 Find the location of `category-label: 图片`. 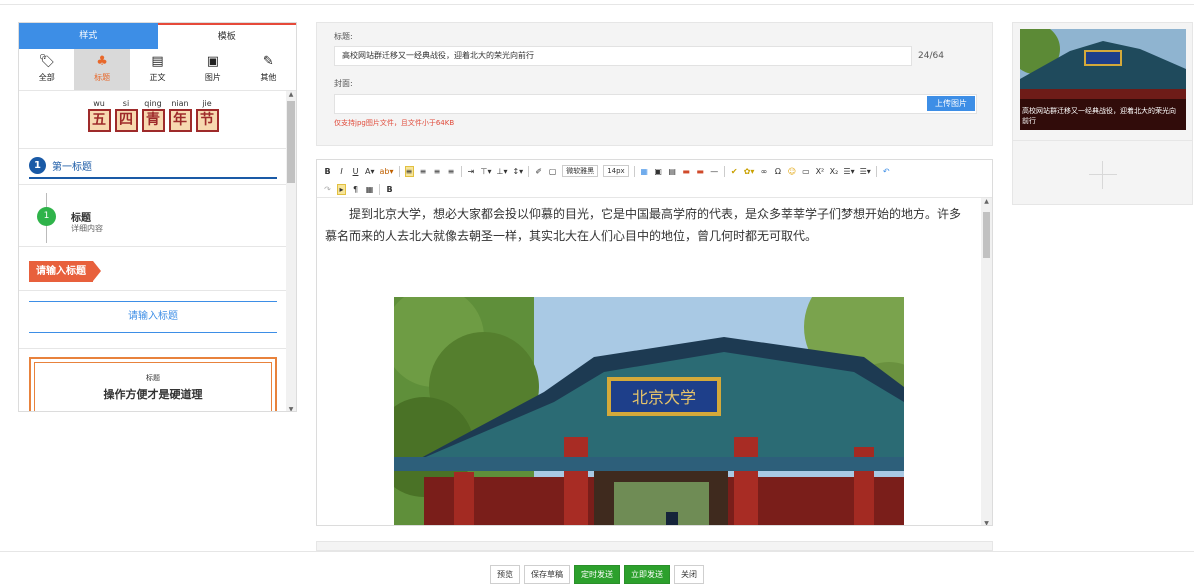

category-label: 图片 is located at coordinates (212, 77).